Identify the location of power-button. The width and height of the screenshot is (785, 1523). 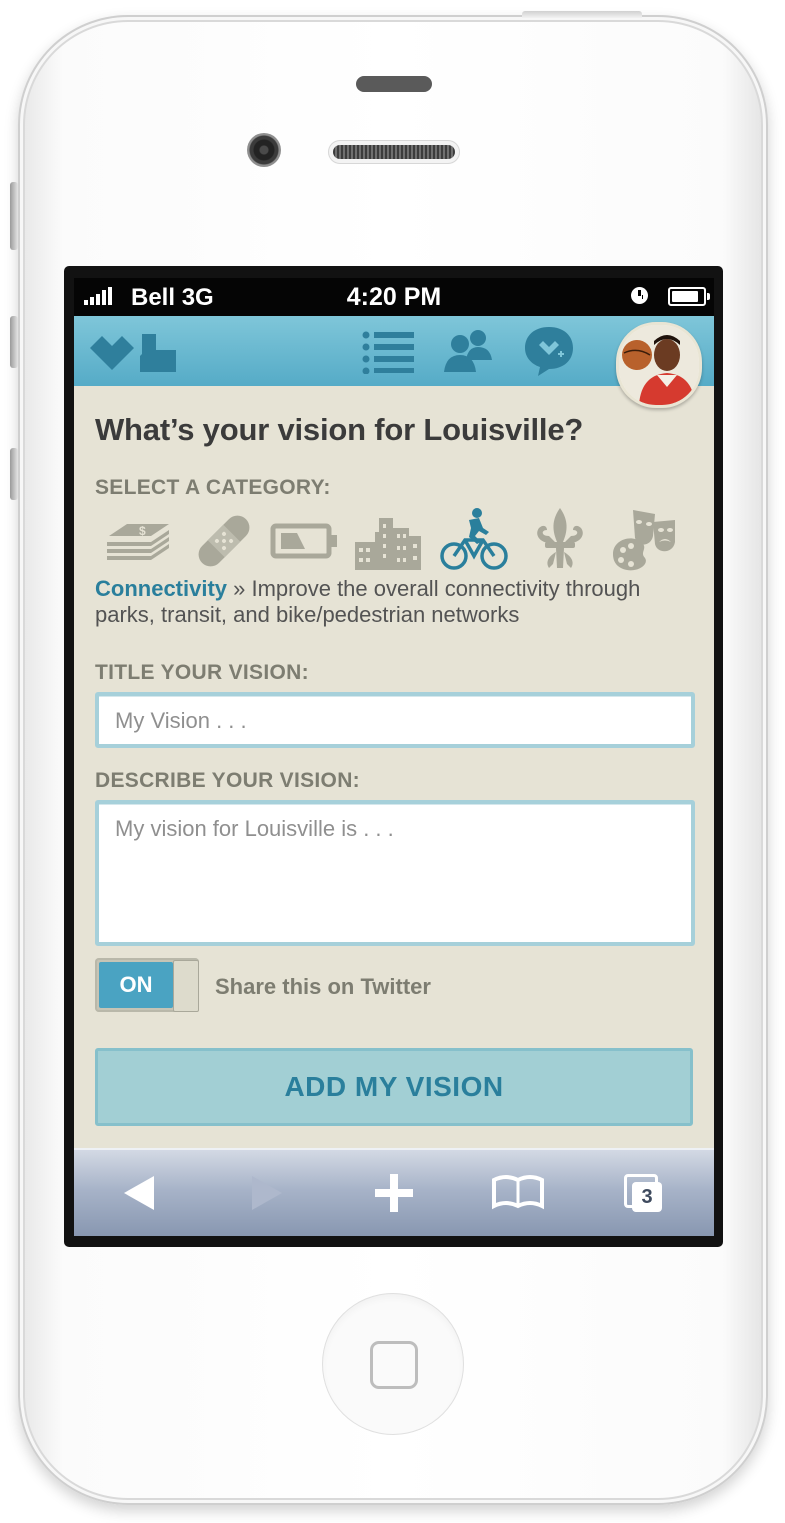
(582, 14).